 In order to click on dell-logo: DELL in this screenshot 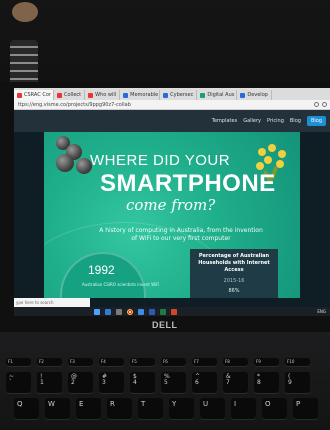, I will do `click(165, 325)`.